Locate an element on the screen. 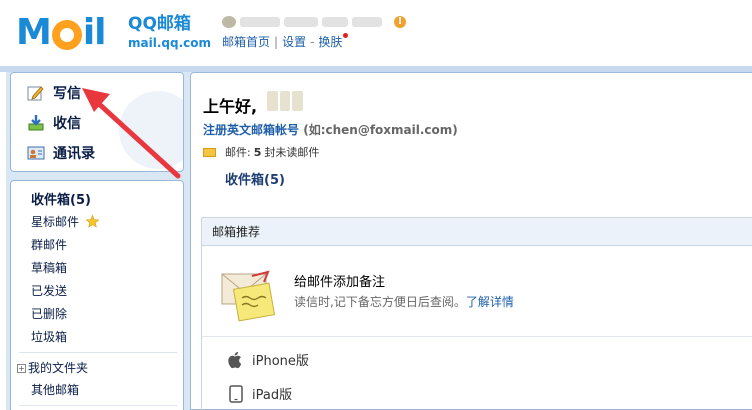  folder-inbox: 收件箱(5) is located at coordinates (61, 198).